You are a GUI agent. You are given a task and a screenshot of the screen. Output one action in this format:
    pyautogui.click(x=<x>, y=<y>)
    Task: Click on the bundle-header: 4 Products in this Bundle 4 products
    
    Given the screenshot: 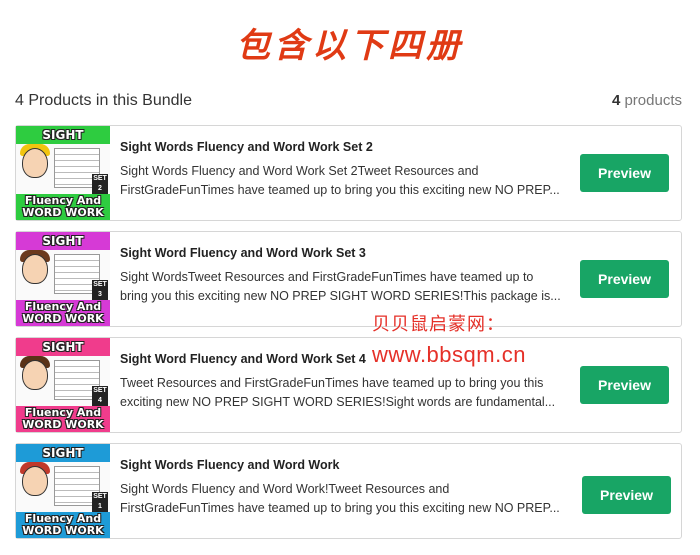 What is the action you would take?
    pyautogui.click(x=348, y=102)
    